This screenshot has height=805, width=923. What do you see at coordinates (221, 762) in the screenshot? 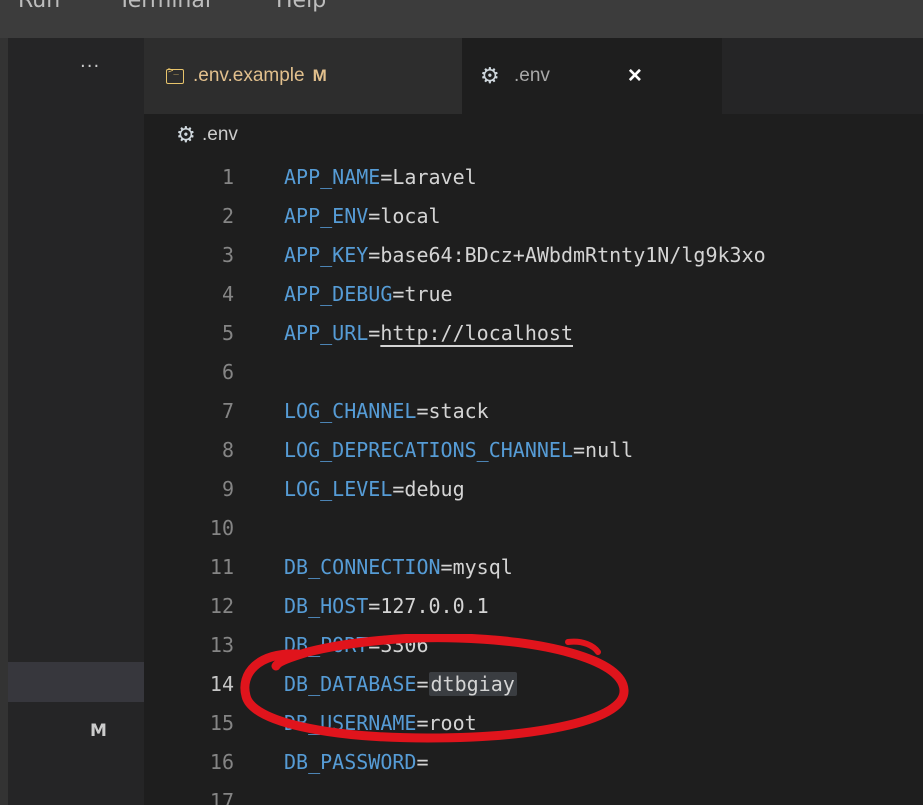
I see `line-number: 16` at bounding box center [221, 762].